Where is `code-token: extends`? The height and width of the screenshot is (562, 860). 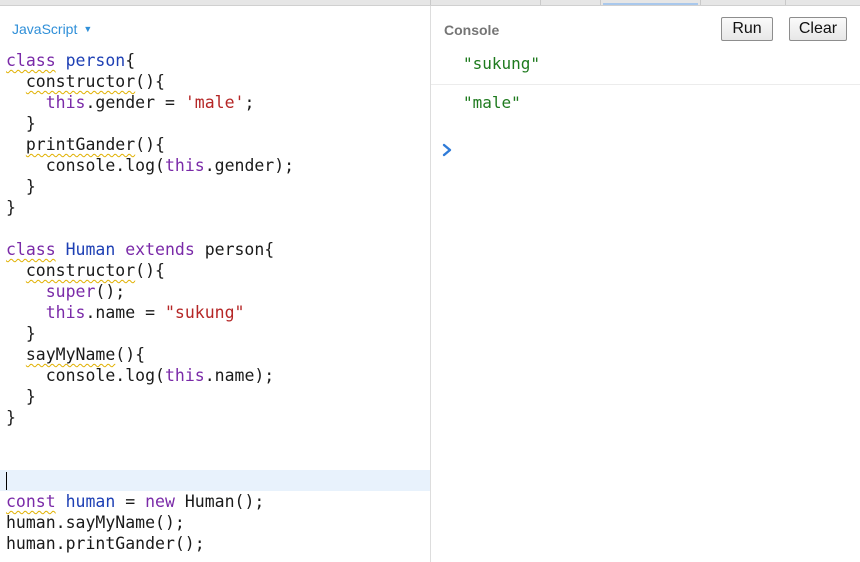
code-token: extends is located at coordinates (160, 249).